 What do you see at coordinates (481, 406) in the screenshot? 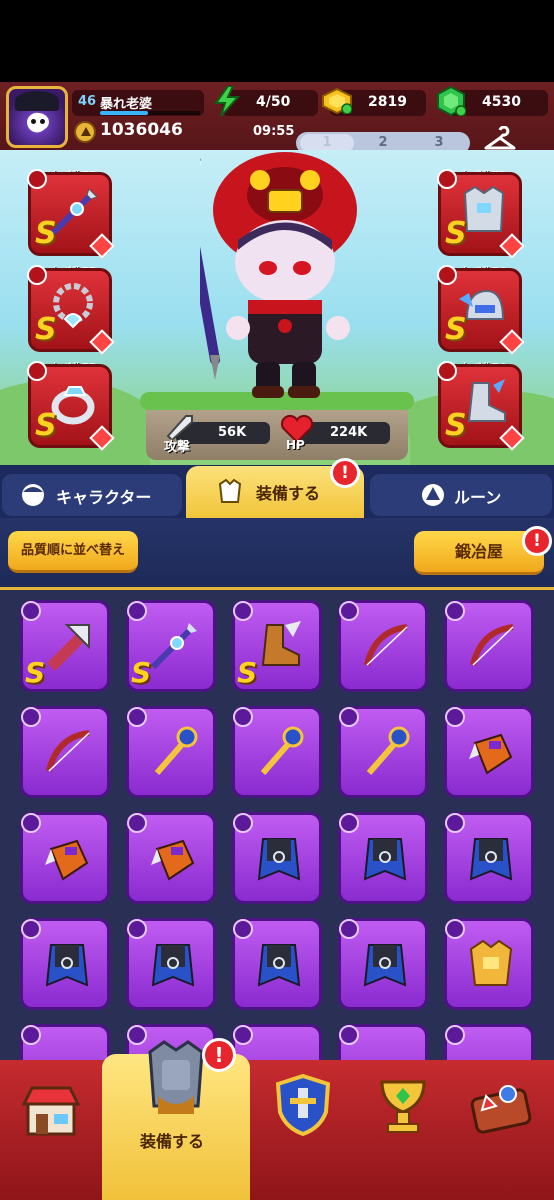
I see `equipped-boots-slot: S` at bounding box center [481, 406].